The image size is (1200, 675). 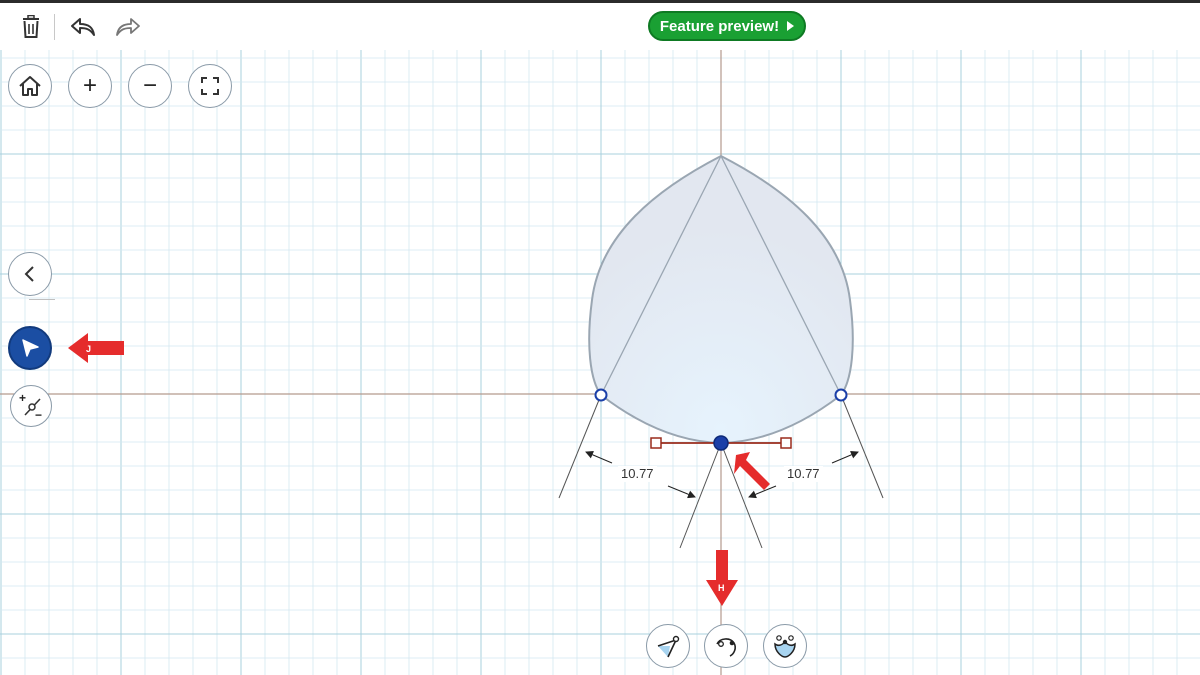 I want to click on select-tool-button, so click(x=30, y=348).